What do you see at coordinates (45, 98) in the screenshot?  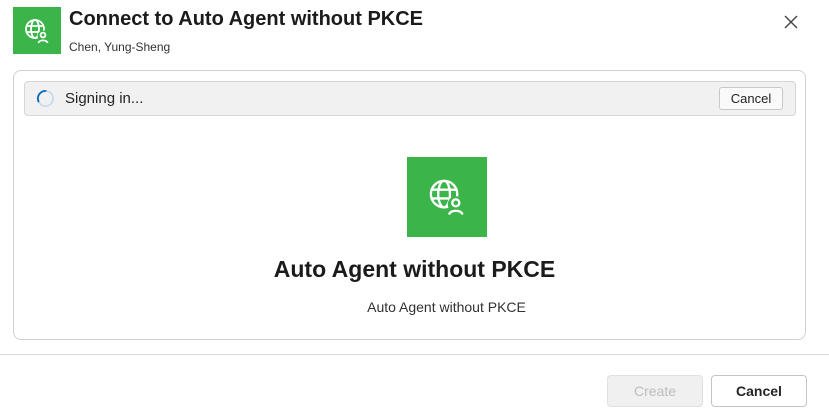 I see `spinner-icon` at bounding box center [45, 98].